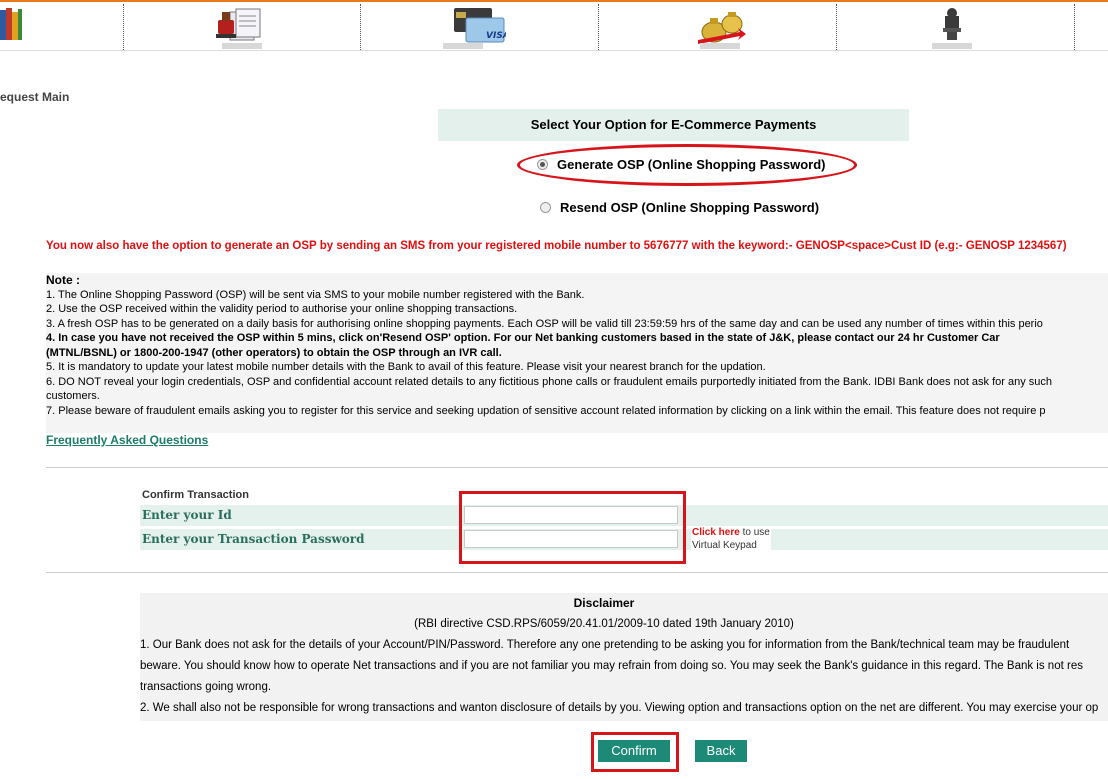 The height and width of the screenshot is (779, 1108). I want to click on highlight-ellipse, so click(687, 165).